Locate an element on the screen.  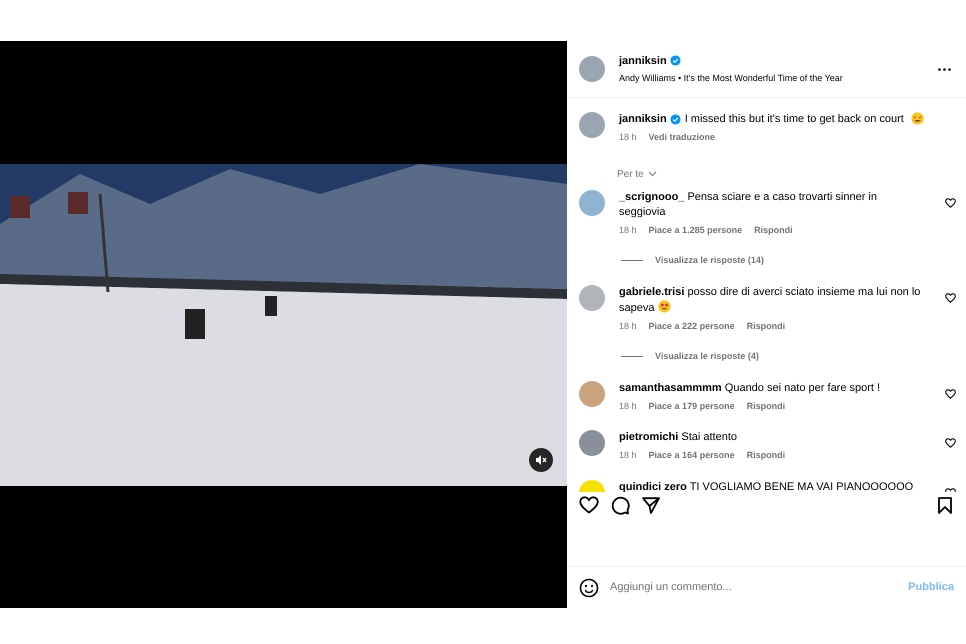
send-icon is located at coordinates (651, 505).